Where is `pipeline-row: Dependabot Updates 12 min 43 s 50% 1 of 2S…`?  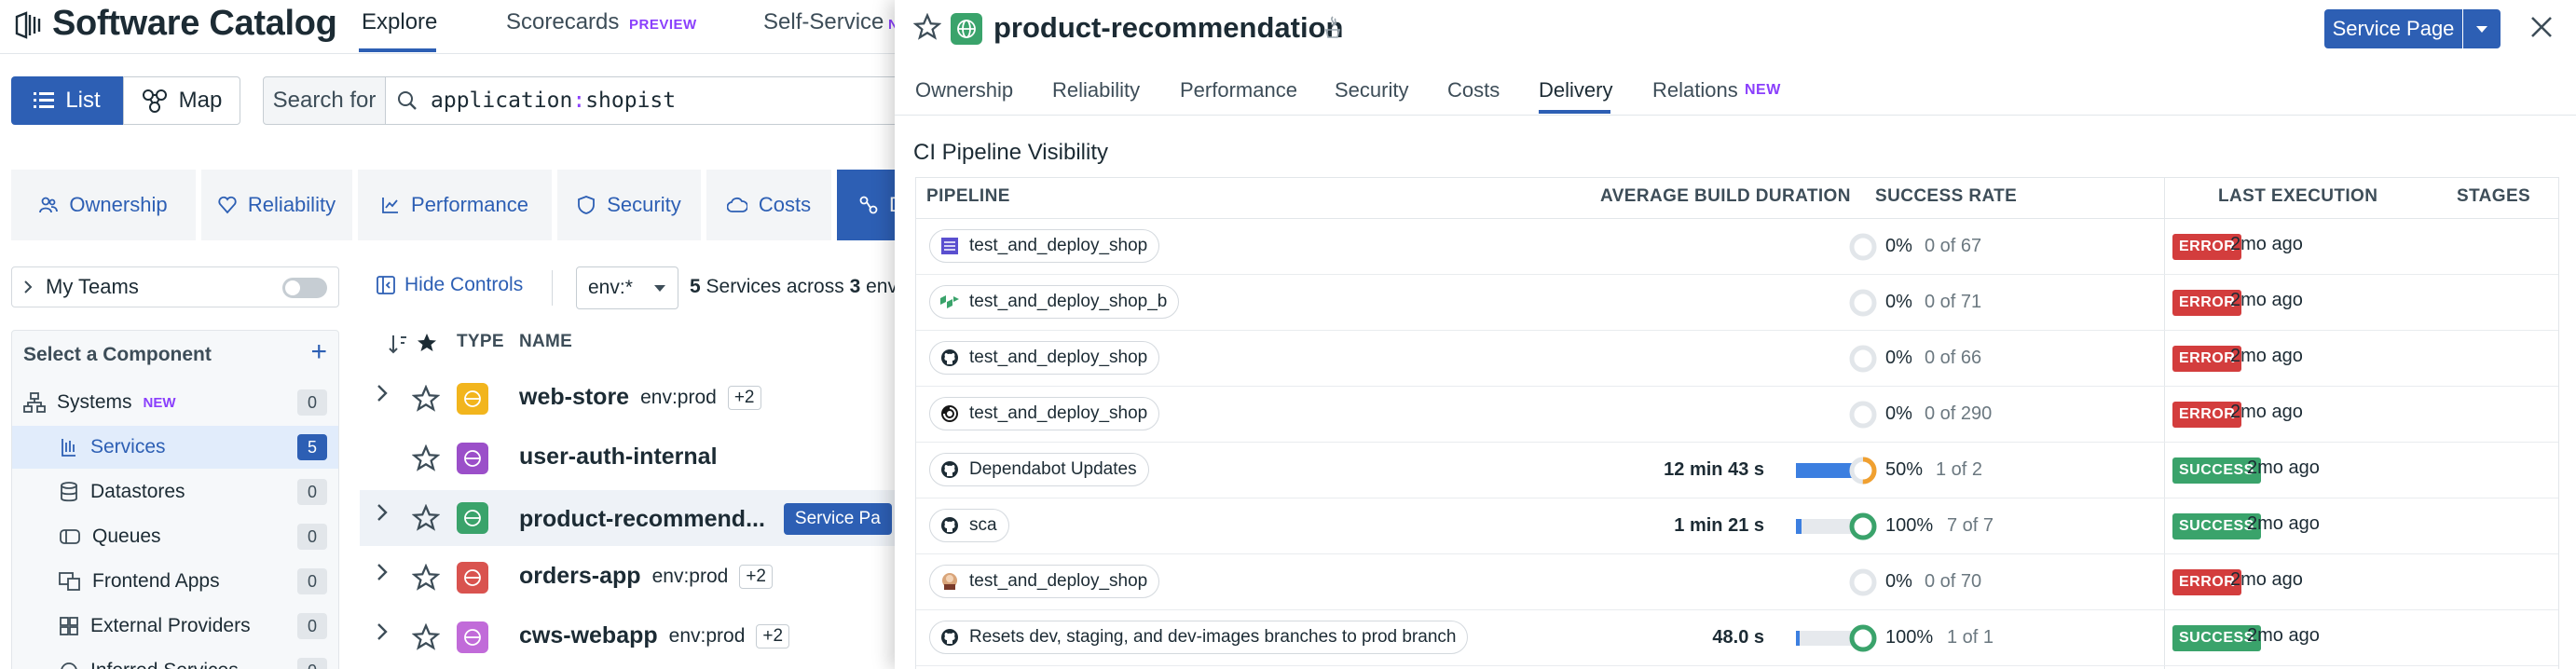
pipeline-row: Dependabot Updates 12 min 43 s 50% 1 of 2S… is located at coordinates (1737, 471).